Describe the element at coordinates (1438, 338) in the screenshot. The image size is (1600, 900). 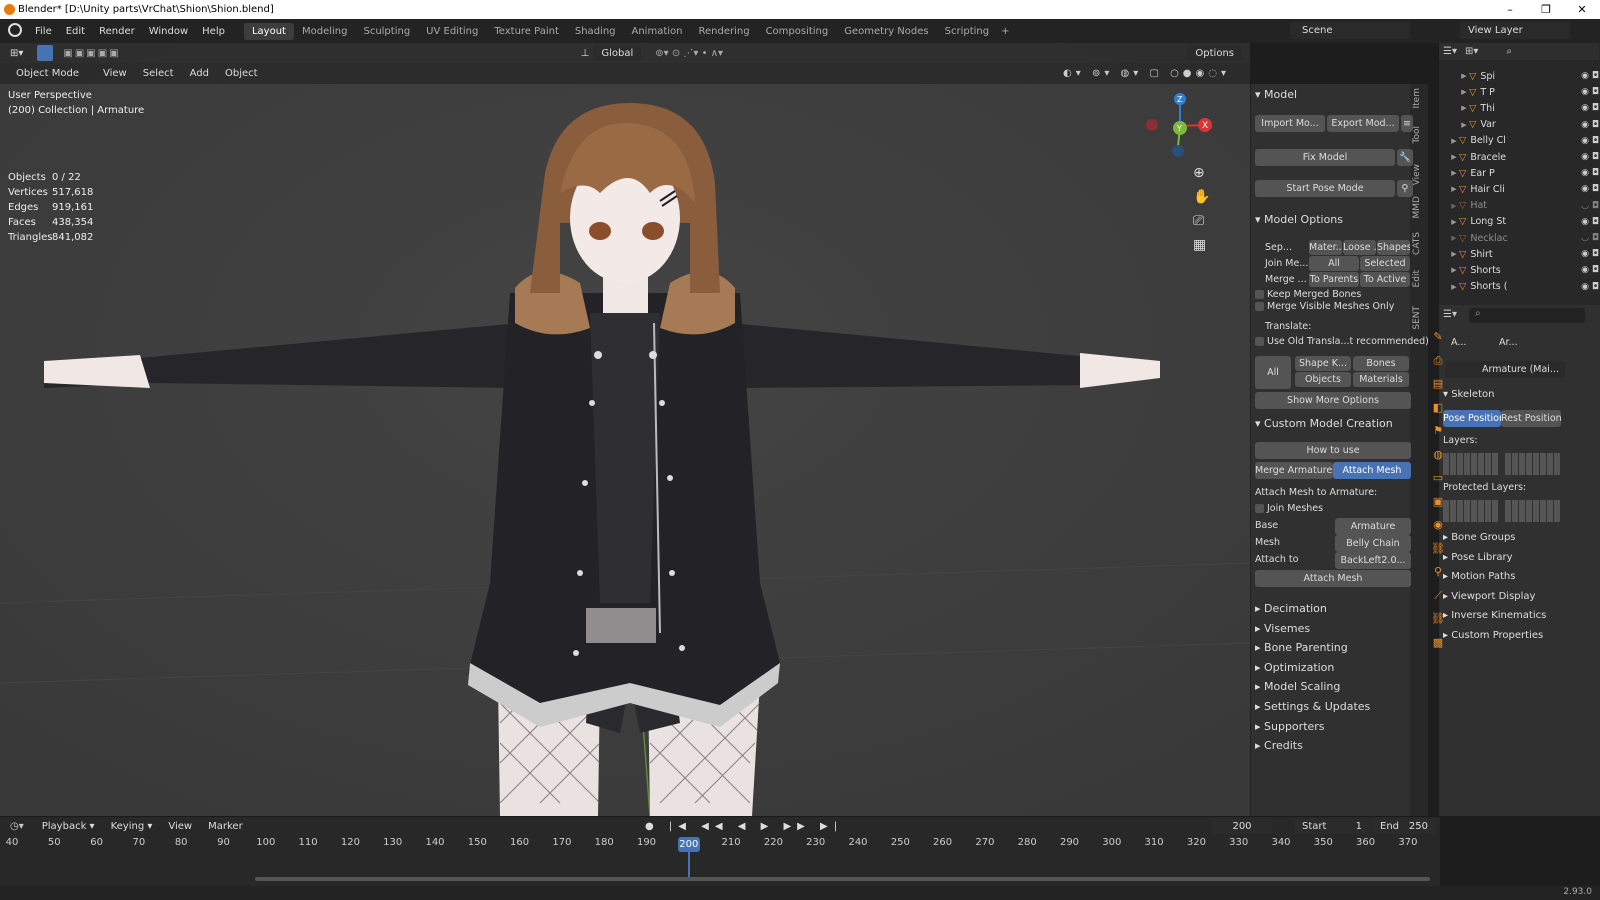
I see `tool-icon: ✎` at that location.